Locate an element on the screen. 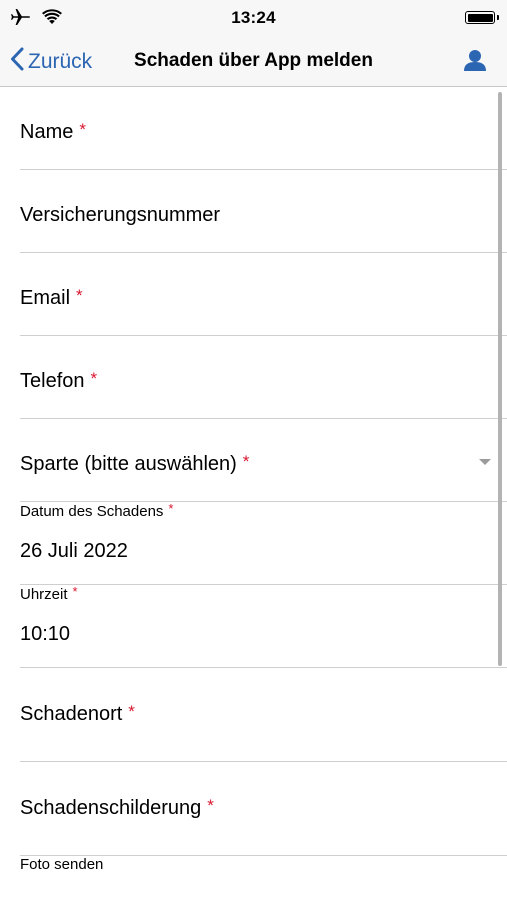  scrollbar is located at coordinates (500, 379).